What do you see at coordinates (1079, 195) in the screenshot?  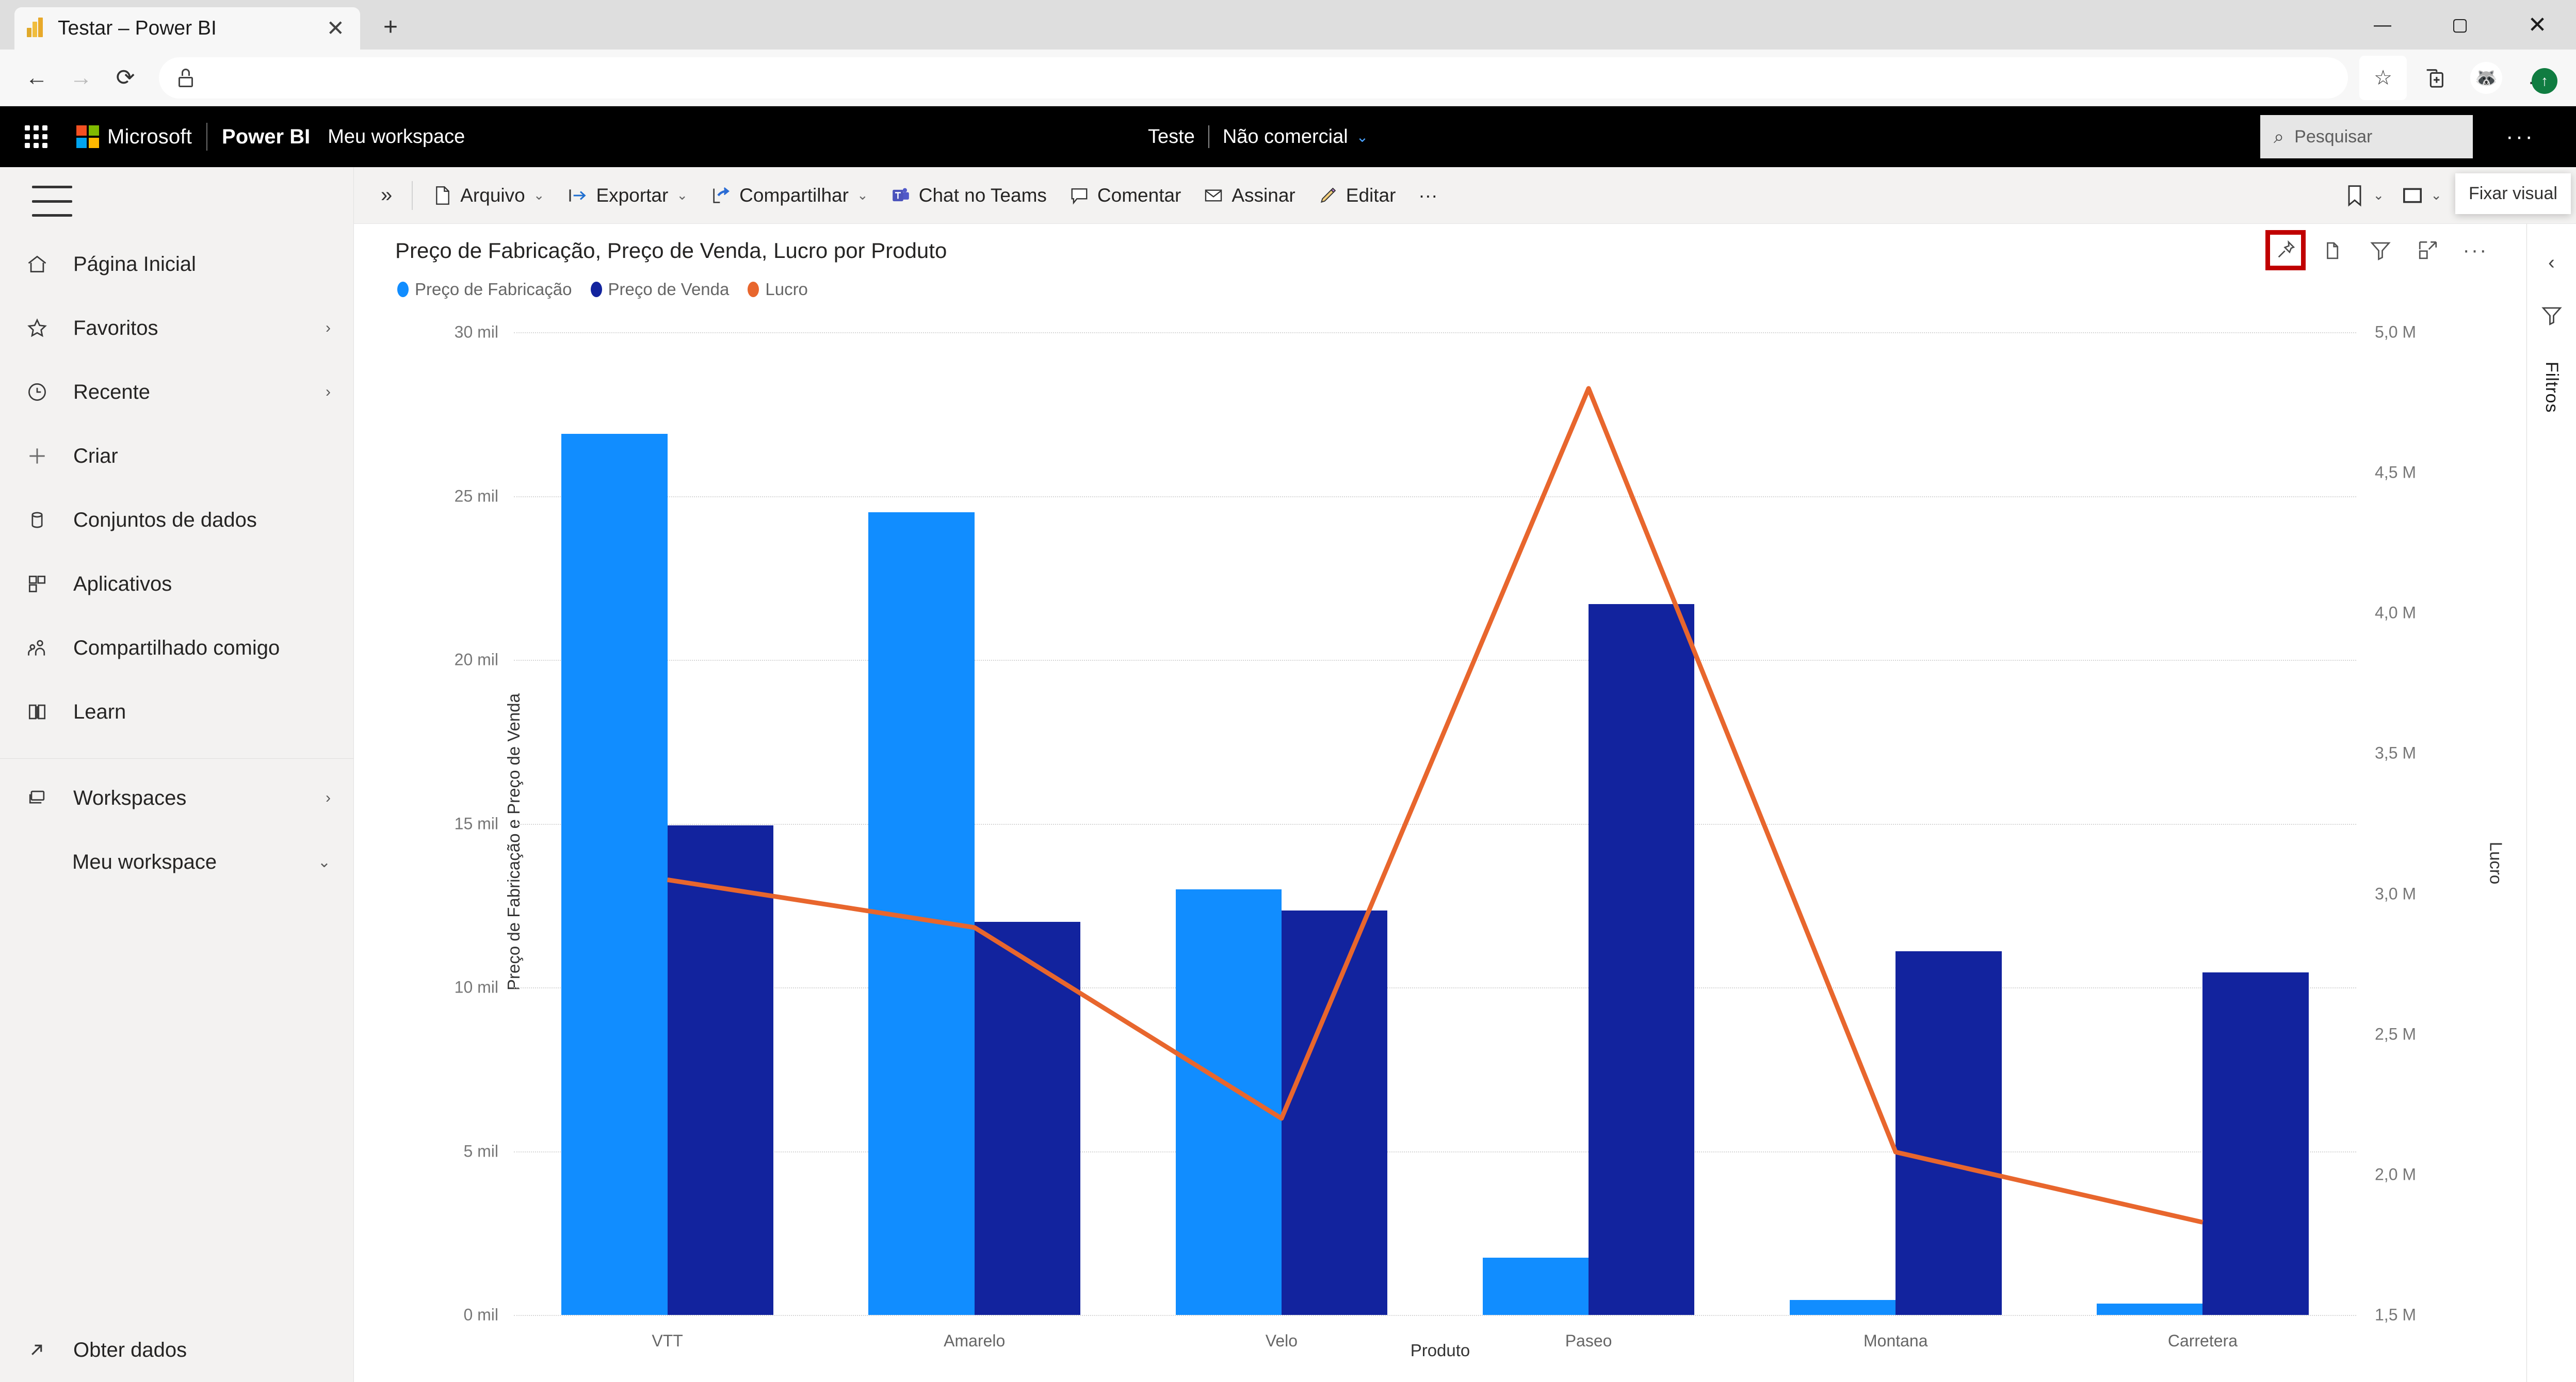 I see `comment-icon` at bounding box center [1079, 195].